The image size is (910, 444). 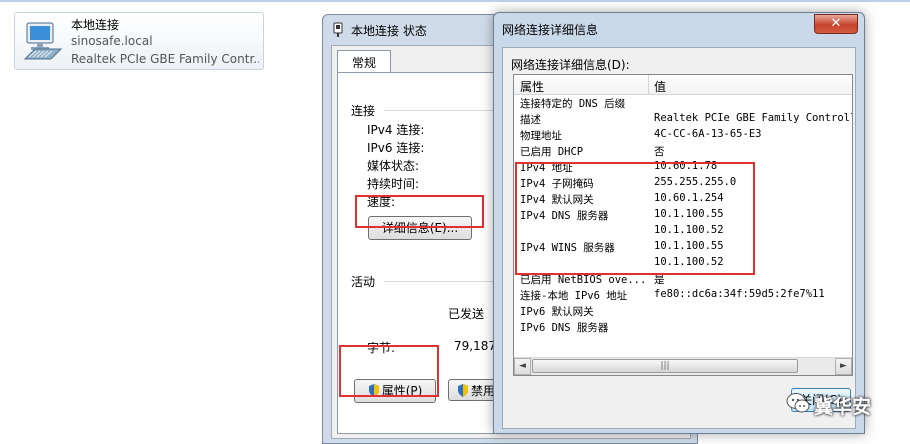 I want to click on disable-button-label: 禁用, so click(x=483, y=391).